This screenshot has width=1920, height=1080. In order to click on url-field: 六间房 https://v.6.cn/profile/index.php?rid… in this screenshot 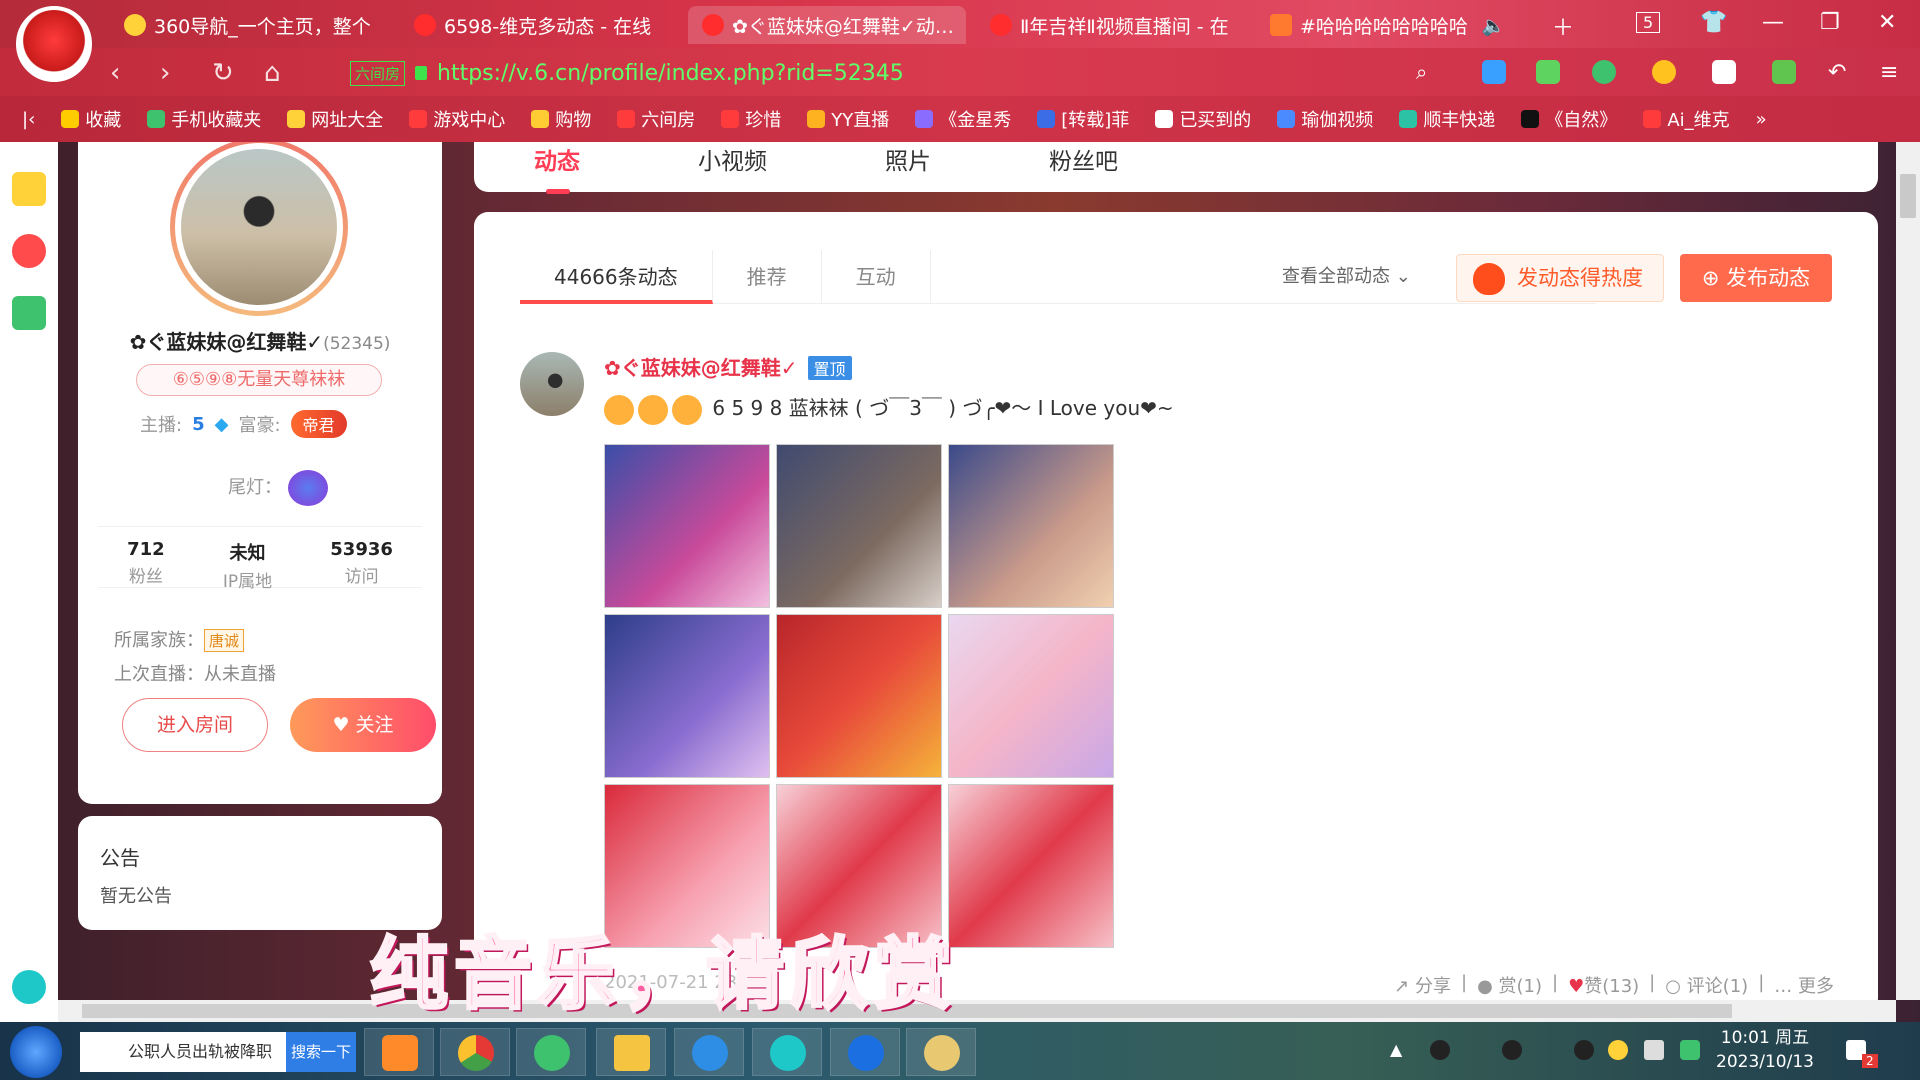, I will do `click(885, 73)`.